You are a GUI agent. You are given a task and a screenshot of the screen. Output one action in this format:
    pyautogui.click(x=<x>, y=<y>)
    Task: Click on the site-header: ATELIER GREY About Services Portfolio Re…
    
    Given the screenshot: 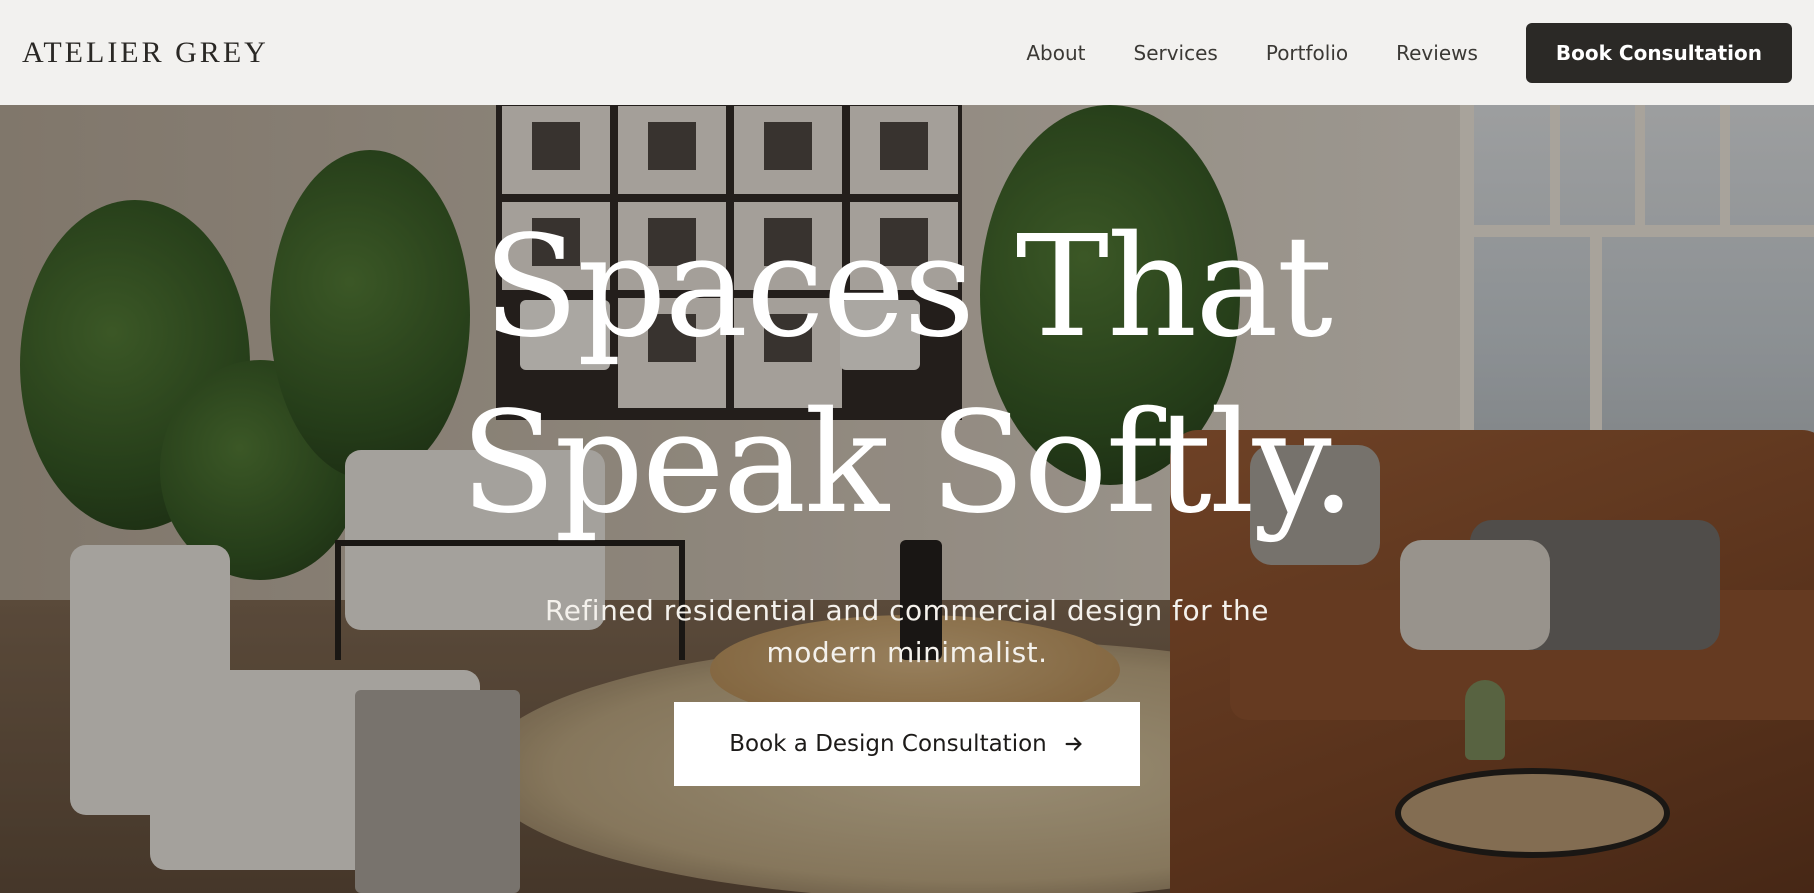 What is the action you would take?
    pyautogui.click(x=907, y=52)
    